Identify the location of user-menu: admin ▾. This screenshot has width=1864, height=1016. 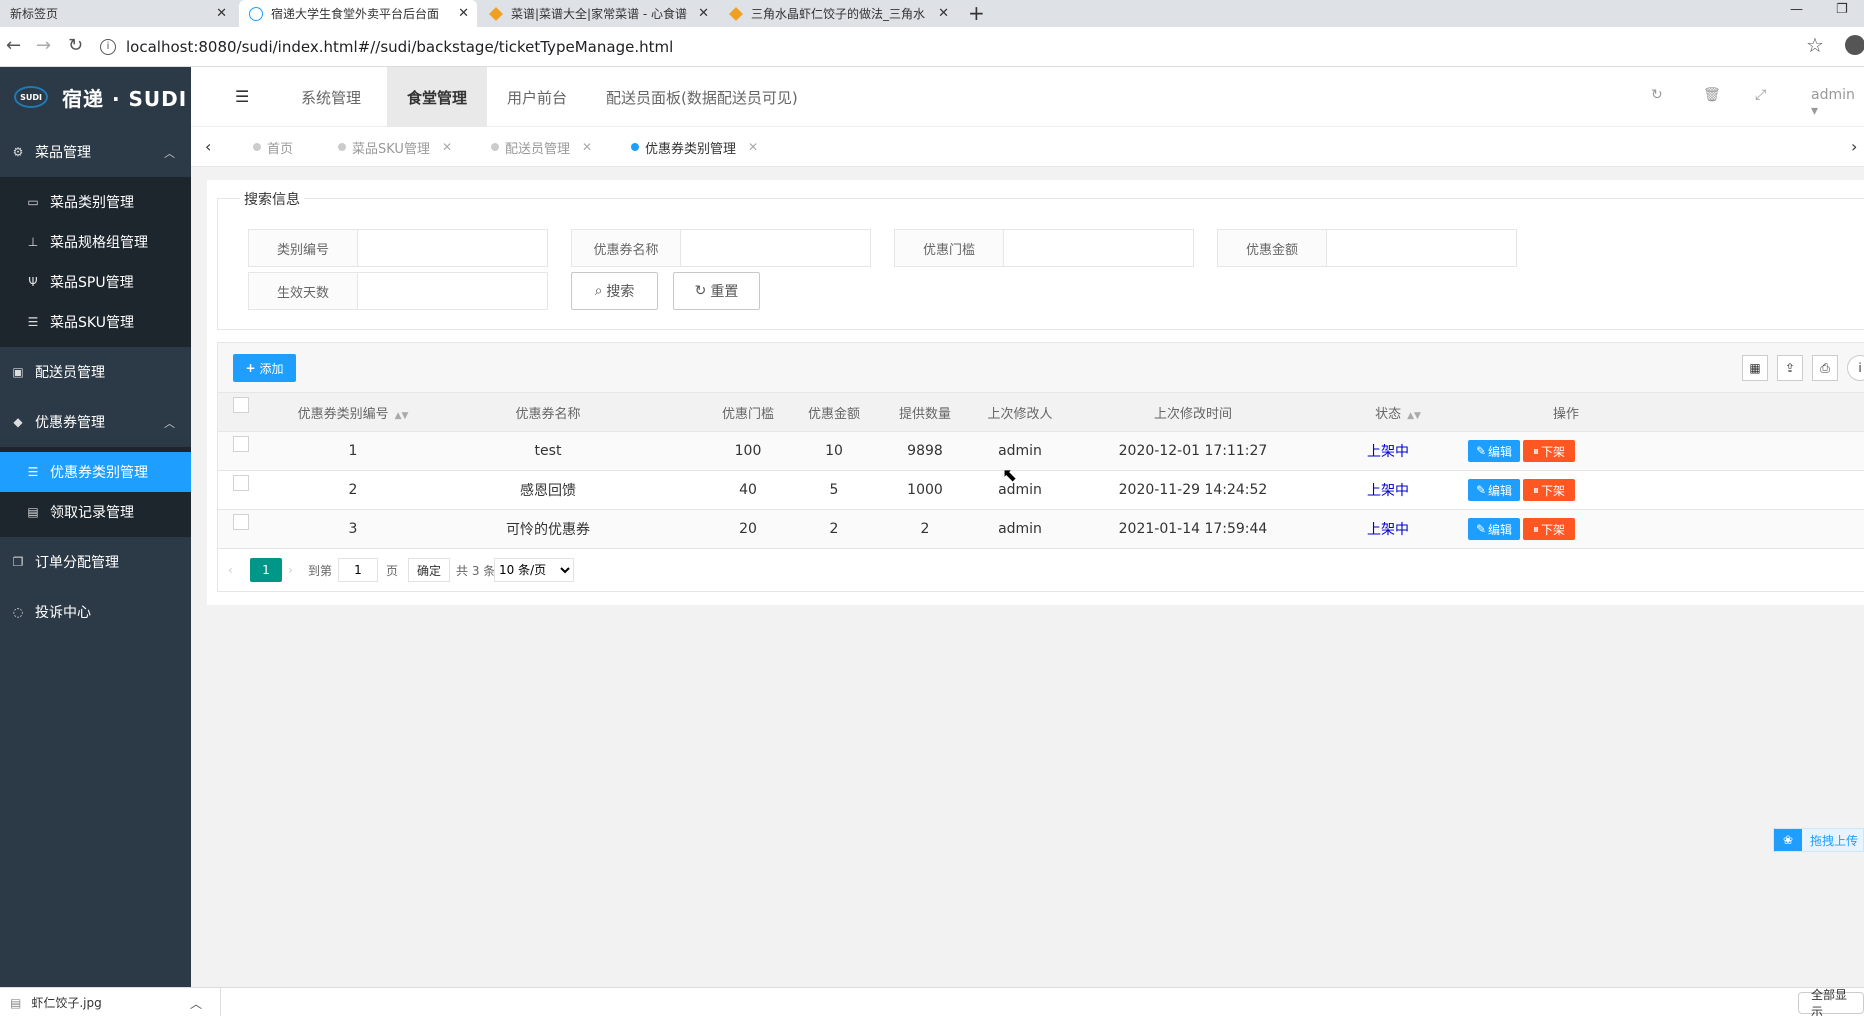
(1837, 103).